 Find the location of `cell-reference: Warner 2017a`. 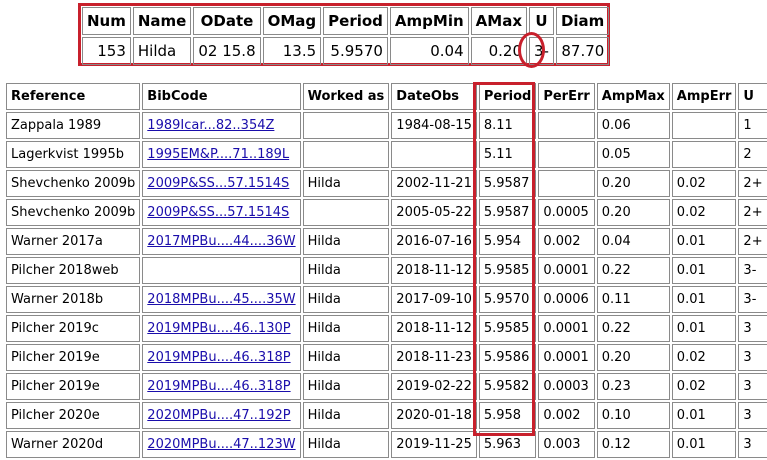

cell-reference: Warner 2017a is located at coordinates (73, 241).